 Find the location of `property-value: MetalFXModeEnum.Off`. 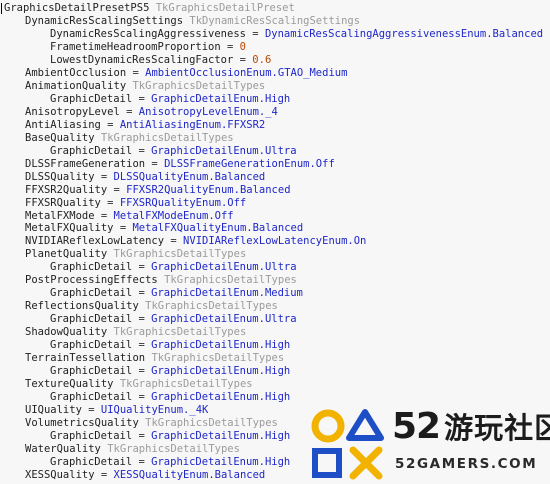

property-value: MetalFXModeEnum.Off is located at coordinates (173, 215).